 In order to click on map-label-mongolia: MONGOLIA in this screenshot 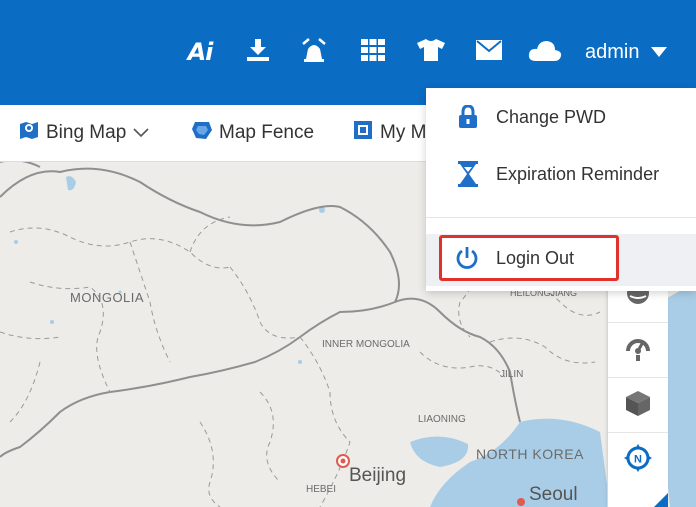, I will do `click(107, 297)`.